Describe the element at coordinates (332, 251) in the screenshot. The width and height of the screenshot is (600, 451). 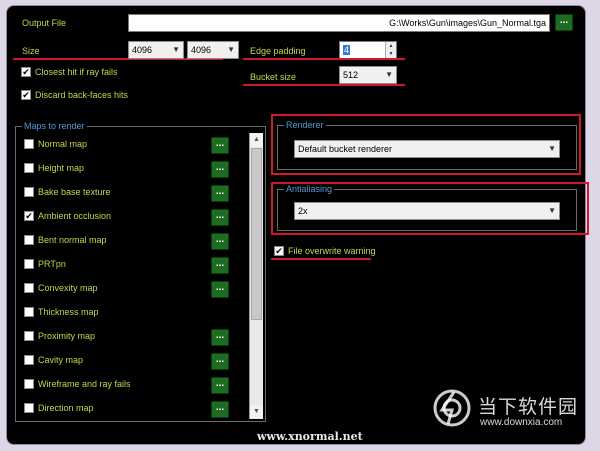
I see `file-overwrite-label: File overwrite warning` at that location.